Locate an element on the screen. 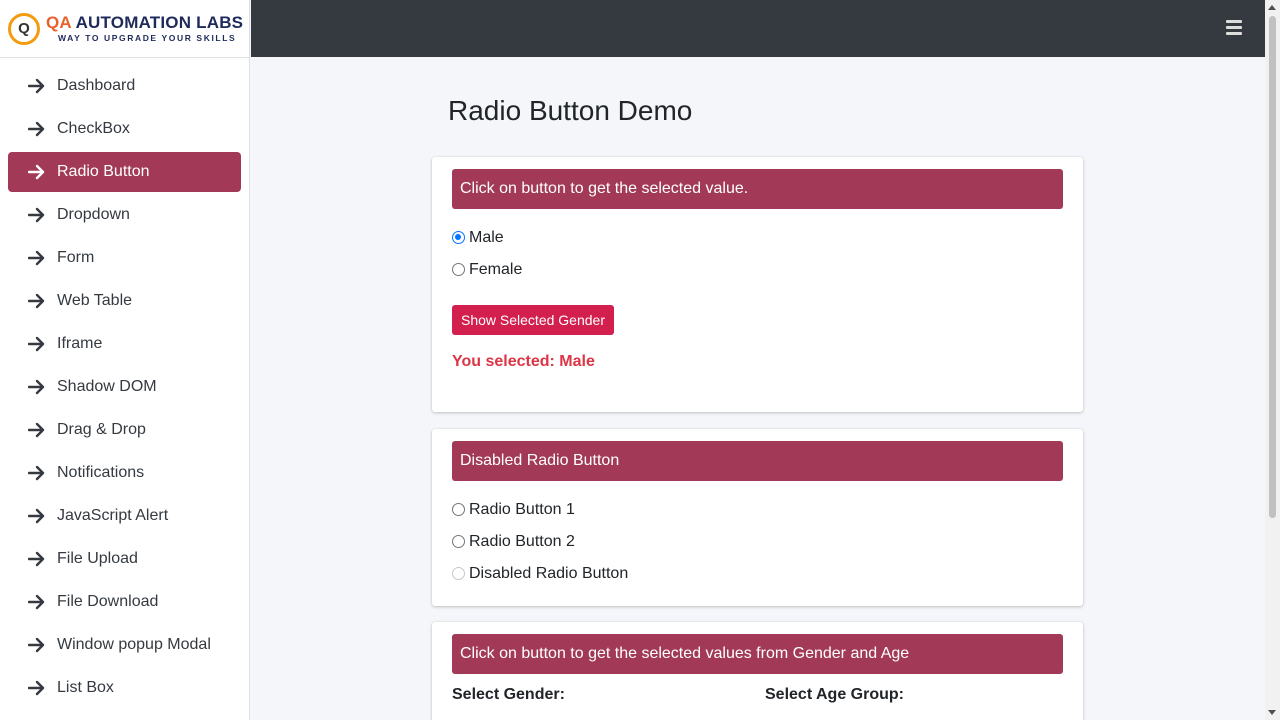  sidebar-item-label: Dropdown is located at coordinates (93, 214).